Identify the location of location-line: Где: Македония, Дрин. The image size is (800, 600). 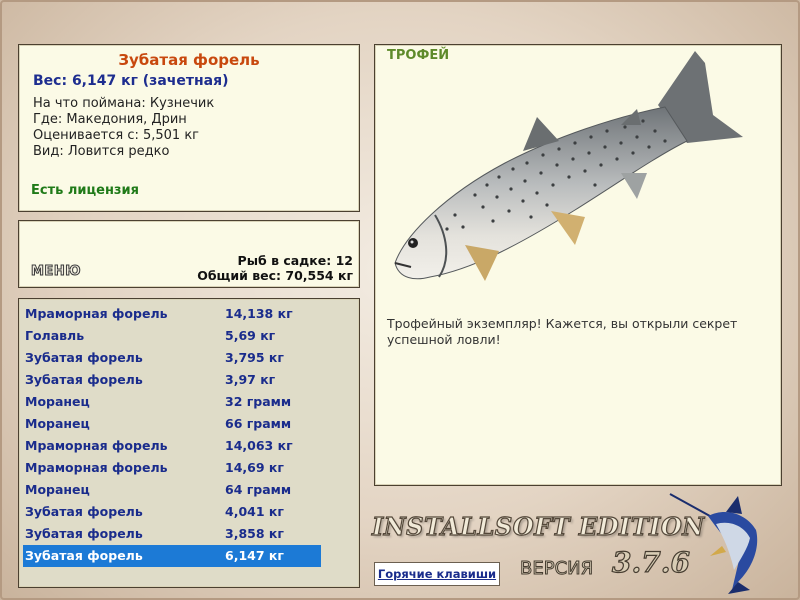
(110, 119).